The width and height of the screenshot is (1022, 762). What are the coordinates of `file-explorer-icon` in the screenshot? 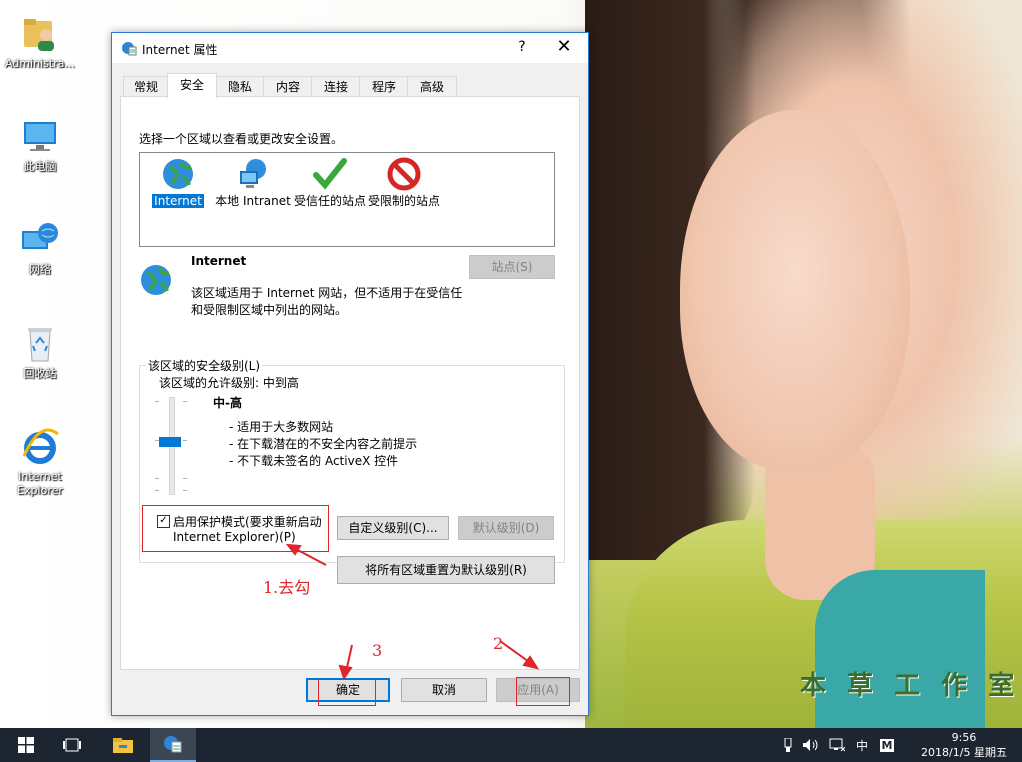 It's located at (123, 745).